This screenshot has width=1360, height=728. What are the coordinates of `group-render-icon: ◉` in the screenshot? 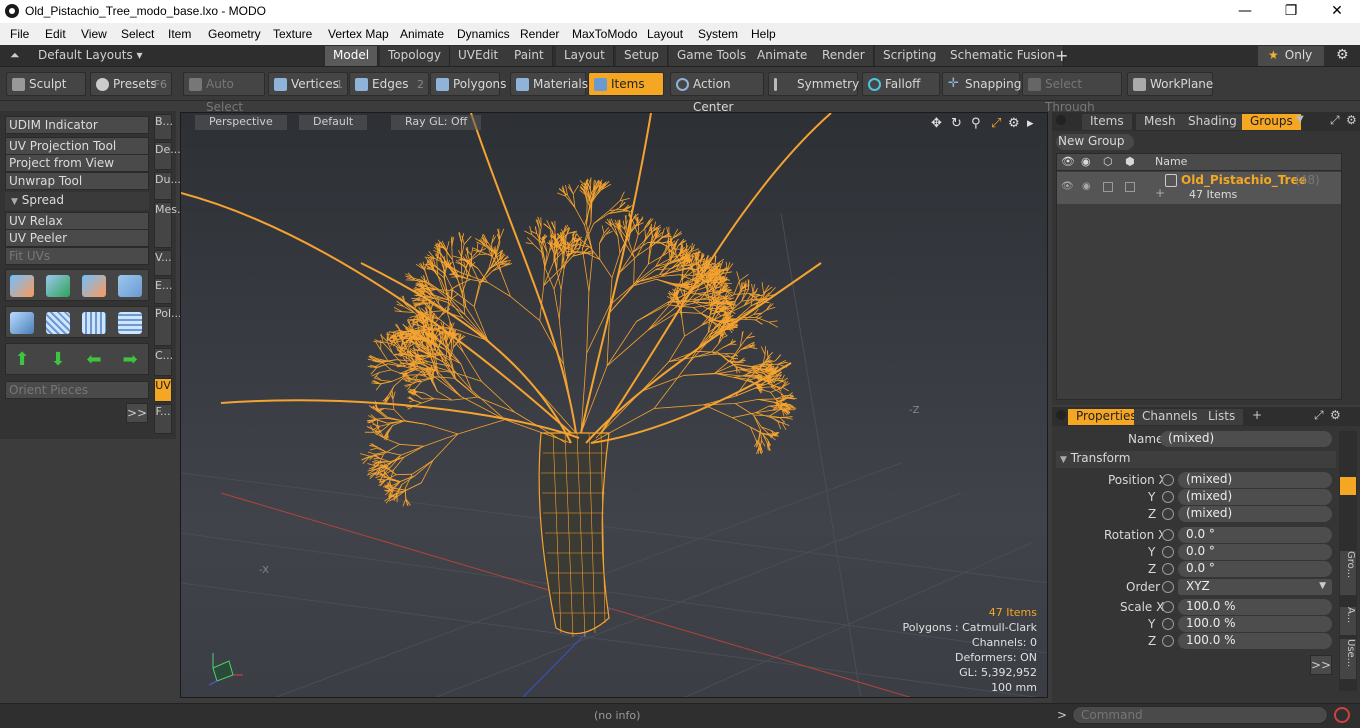 It's located at (1086, 186).